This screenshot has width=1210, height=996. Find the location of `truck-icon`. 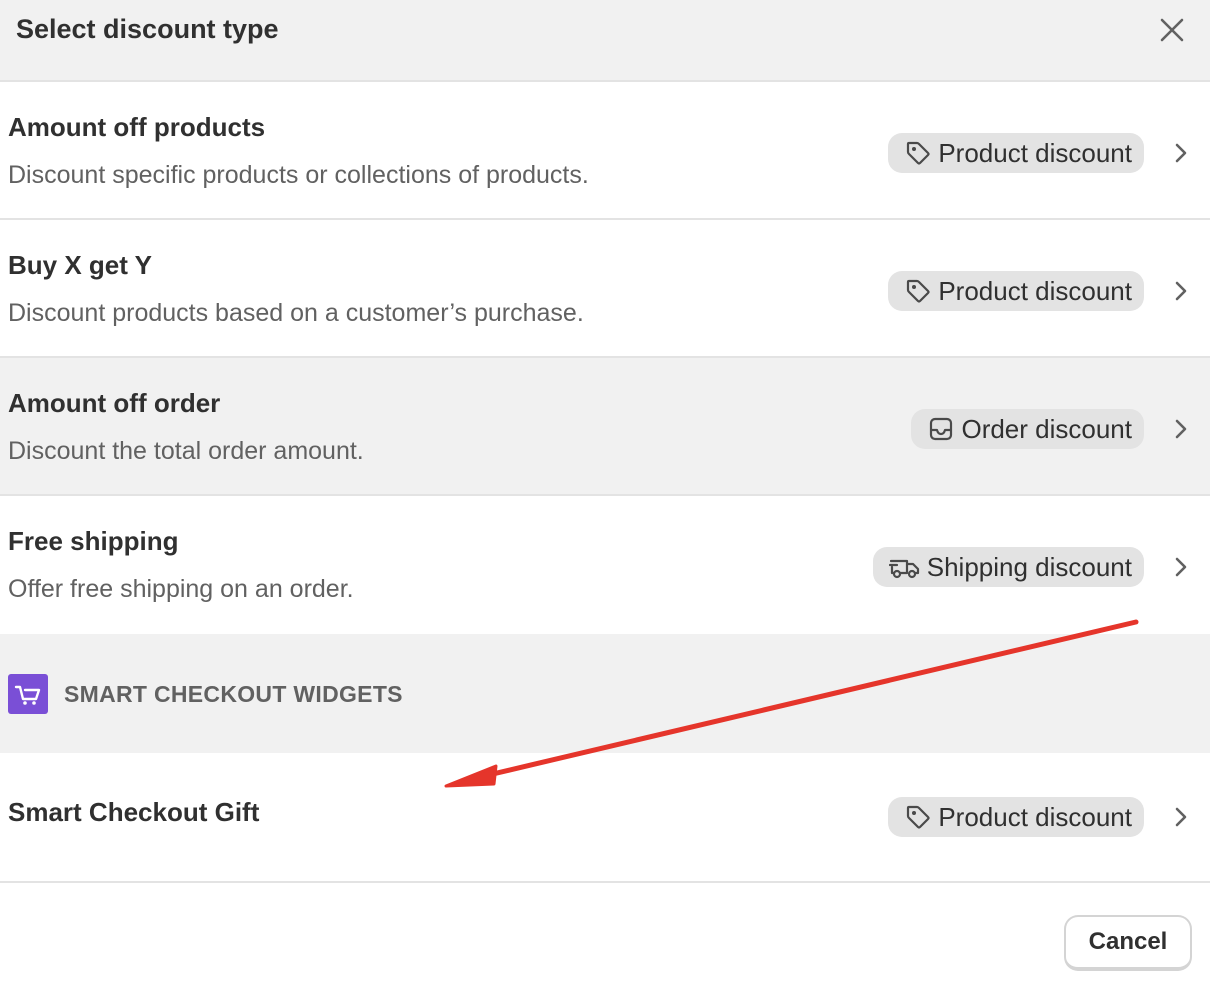

truck-icon is located at coordinates (903, 569).